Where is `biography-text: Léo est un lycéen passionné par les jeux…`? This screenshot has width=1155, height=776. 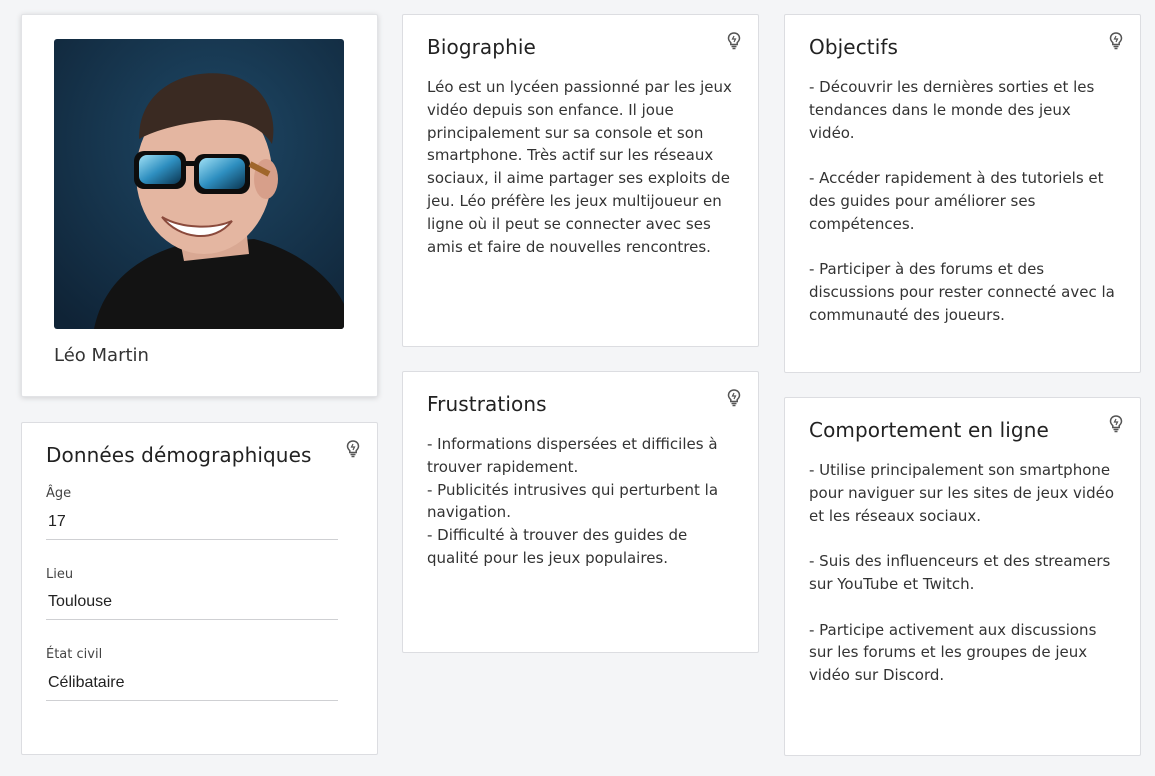
biography-text: Léo est un lycéen passionné par les jeux… is located at coordinates (582, 167).